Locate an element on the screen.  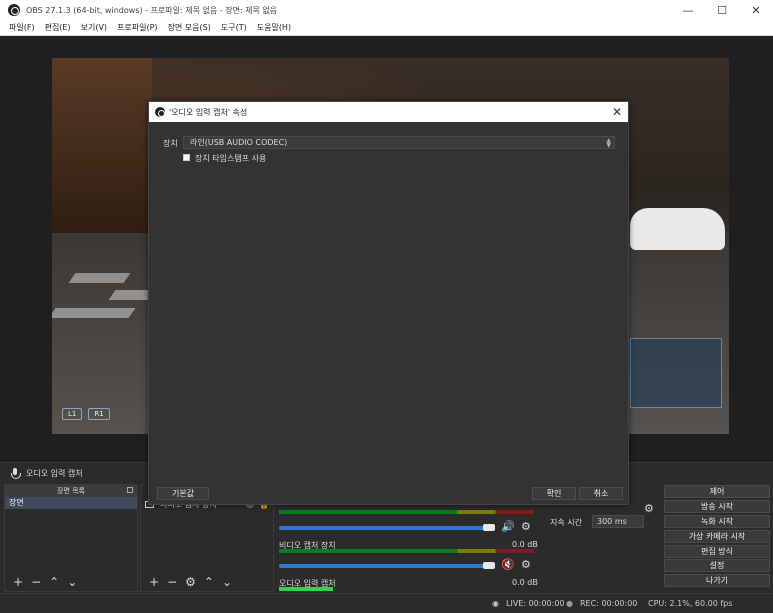
scene-hud: L1 R1 is located at coordinates (86, 414).